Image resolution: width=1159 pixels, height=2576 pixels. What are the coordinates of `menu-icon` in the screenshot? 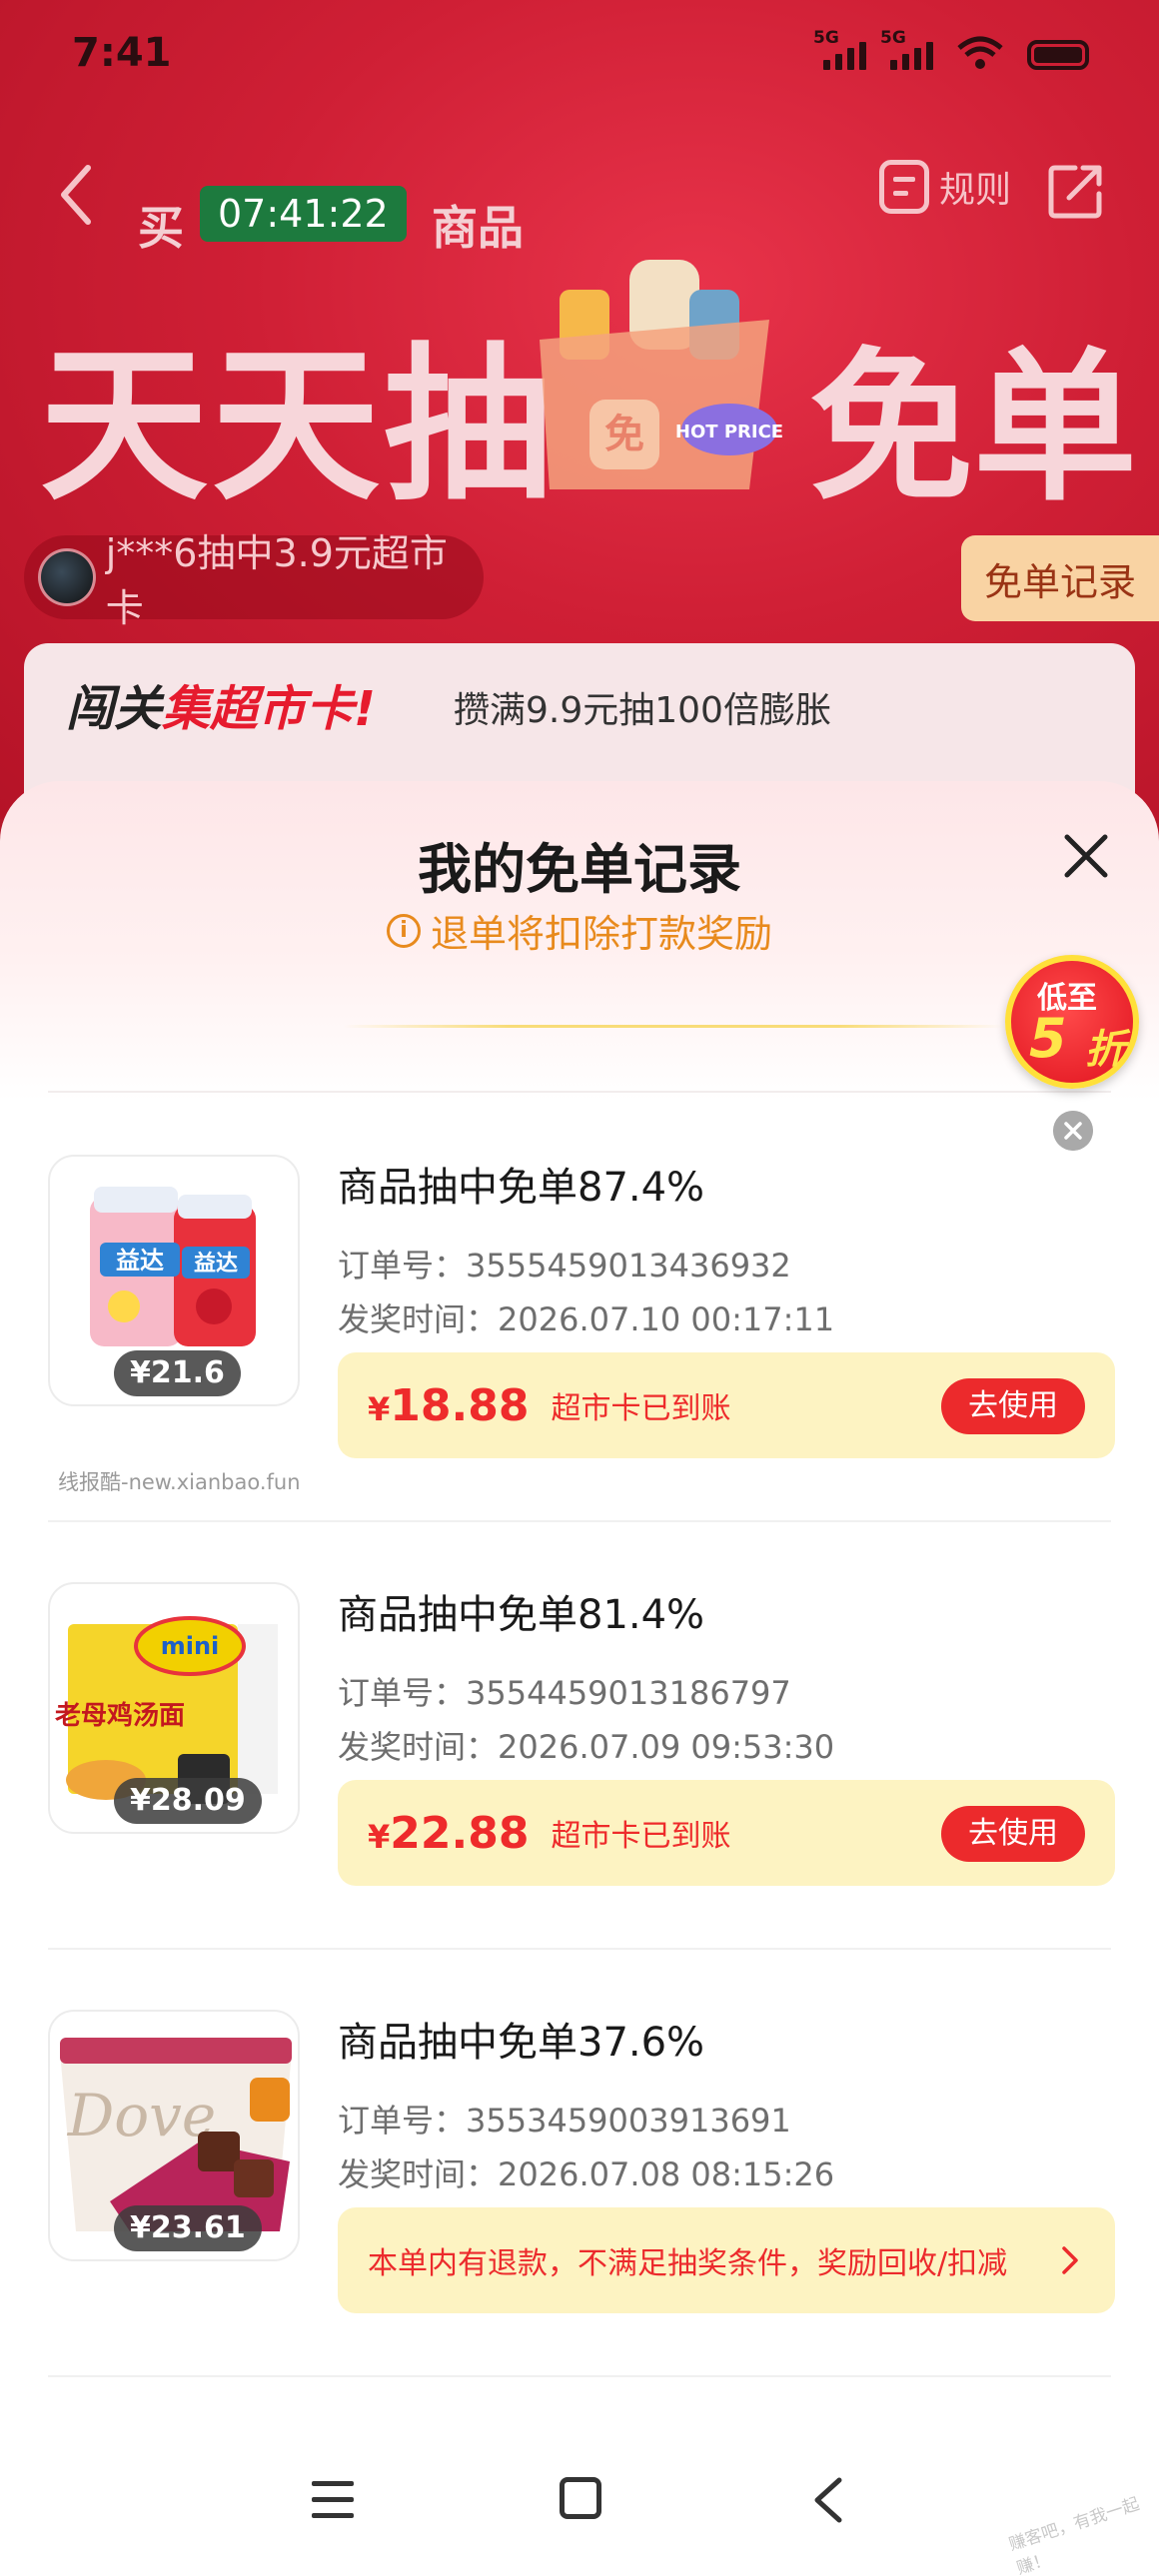 It's located at (333, 2500).